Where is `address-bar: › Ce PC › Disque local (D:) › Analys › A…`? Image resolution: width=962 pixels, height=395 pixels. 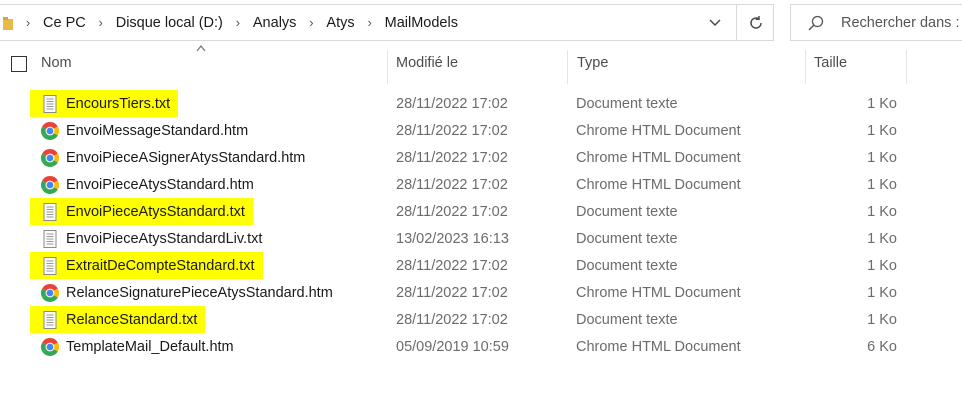
address-bar: › Ce PC › Disque local (D:) › Analys › A… is located at coordinates (387, 22).